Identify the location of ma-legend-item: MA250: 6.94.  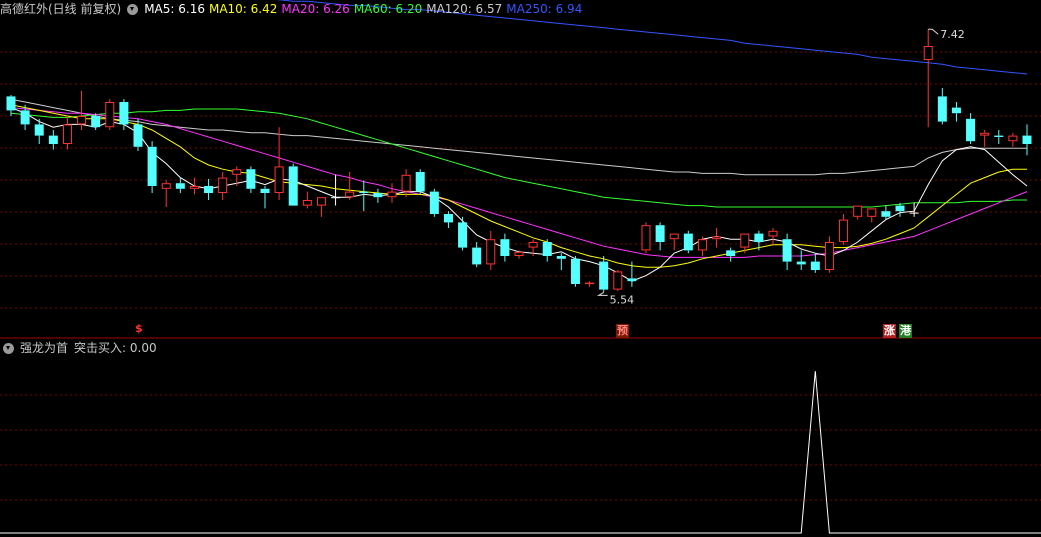
(544, 9).